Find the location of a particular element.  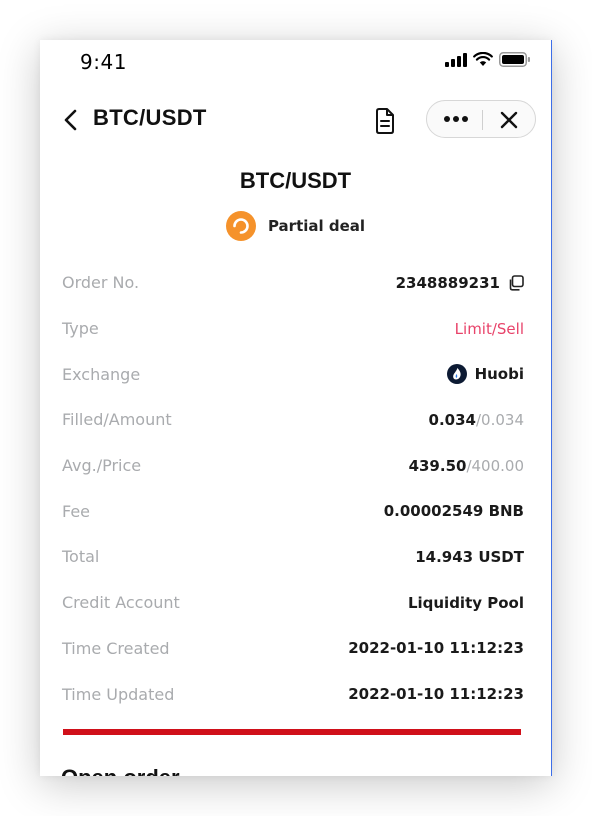

detail-row-type: Type Limit/Sell is located at coordinates (293, 329).